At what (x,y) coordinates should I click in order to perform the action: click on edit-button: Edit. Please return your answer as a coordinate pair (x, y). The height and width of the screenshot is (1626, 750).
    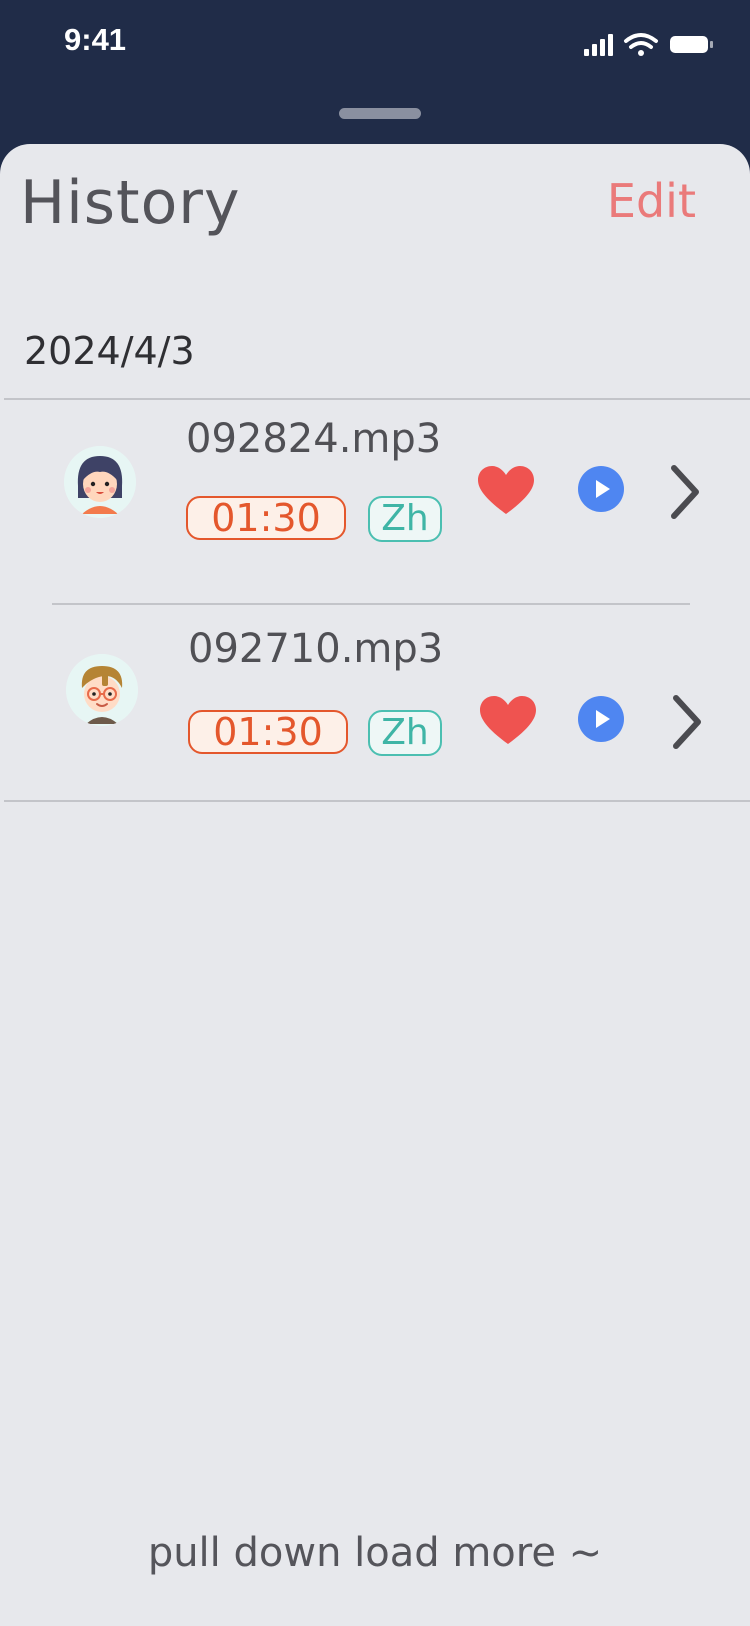
    Looking at the image, I should click on (651, 201).